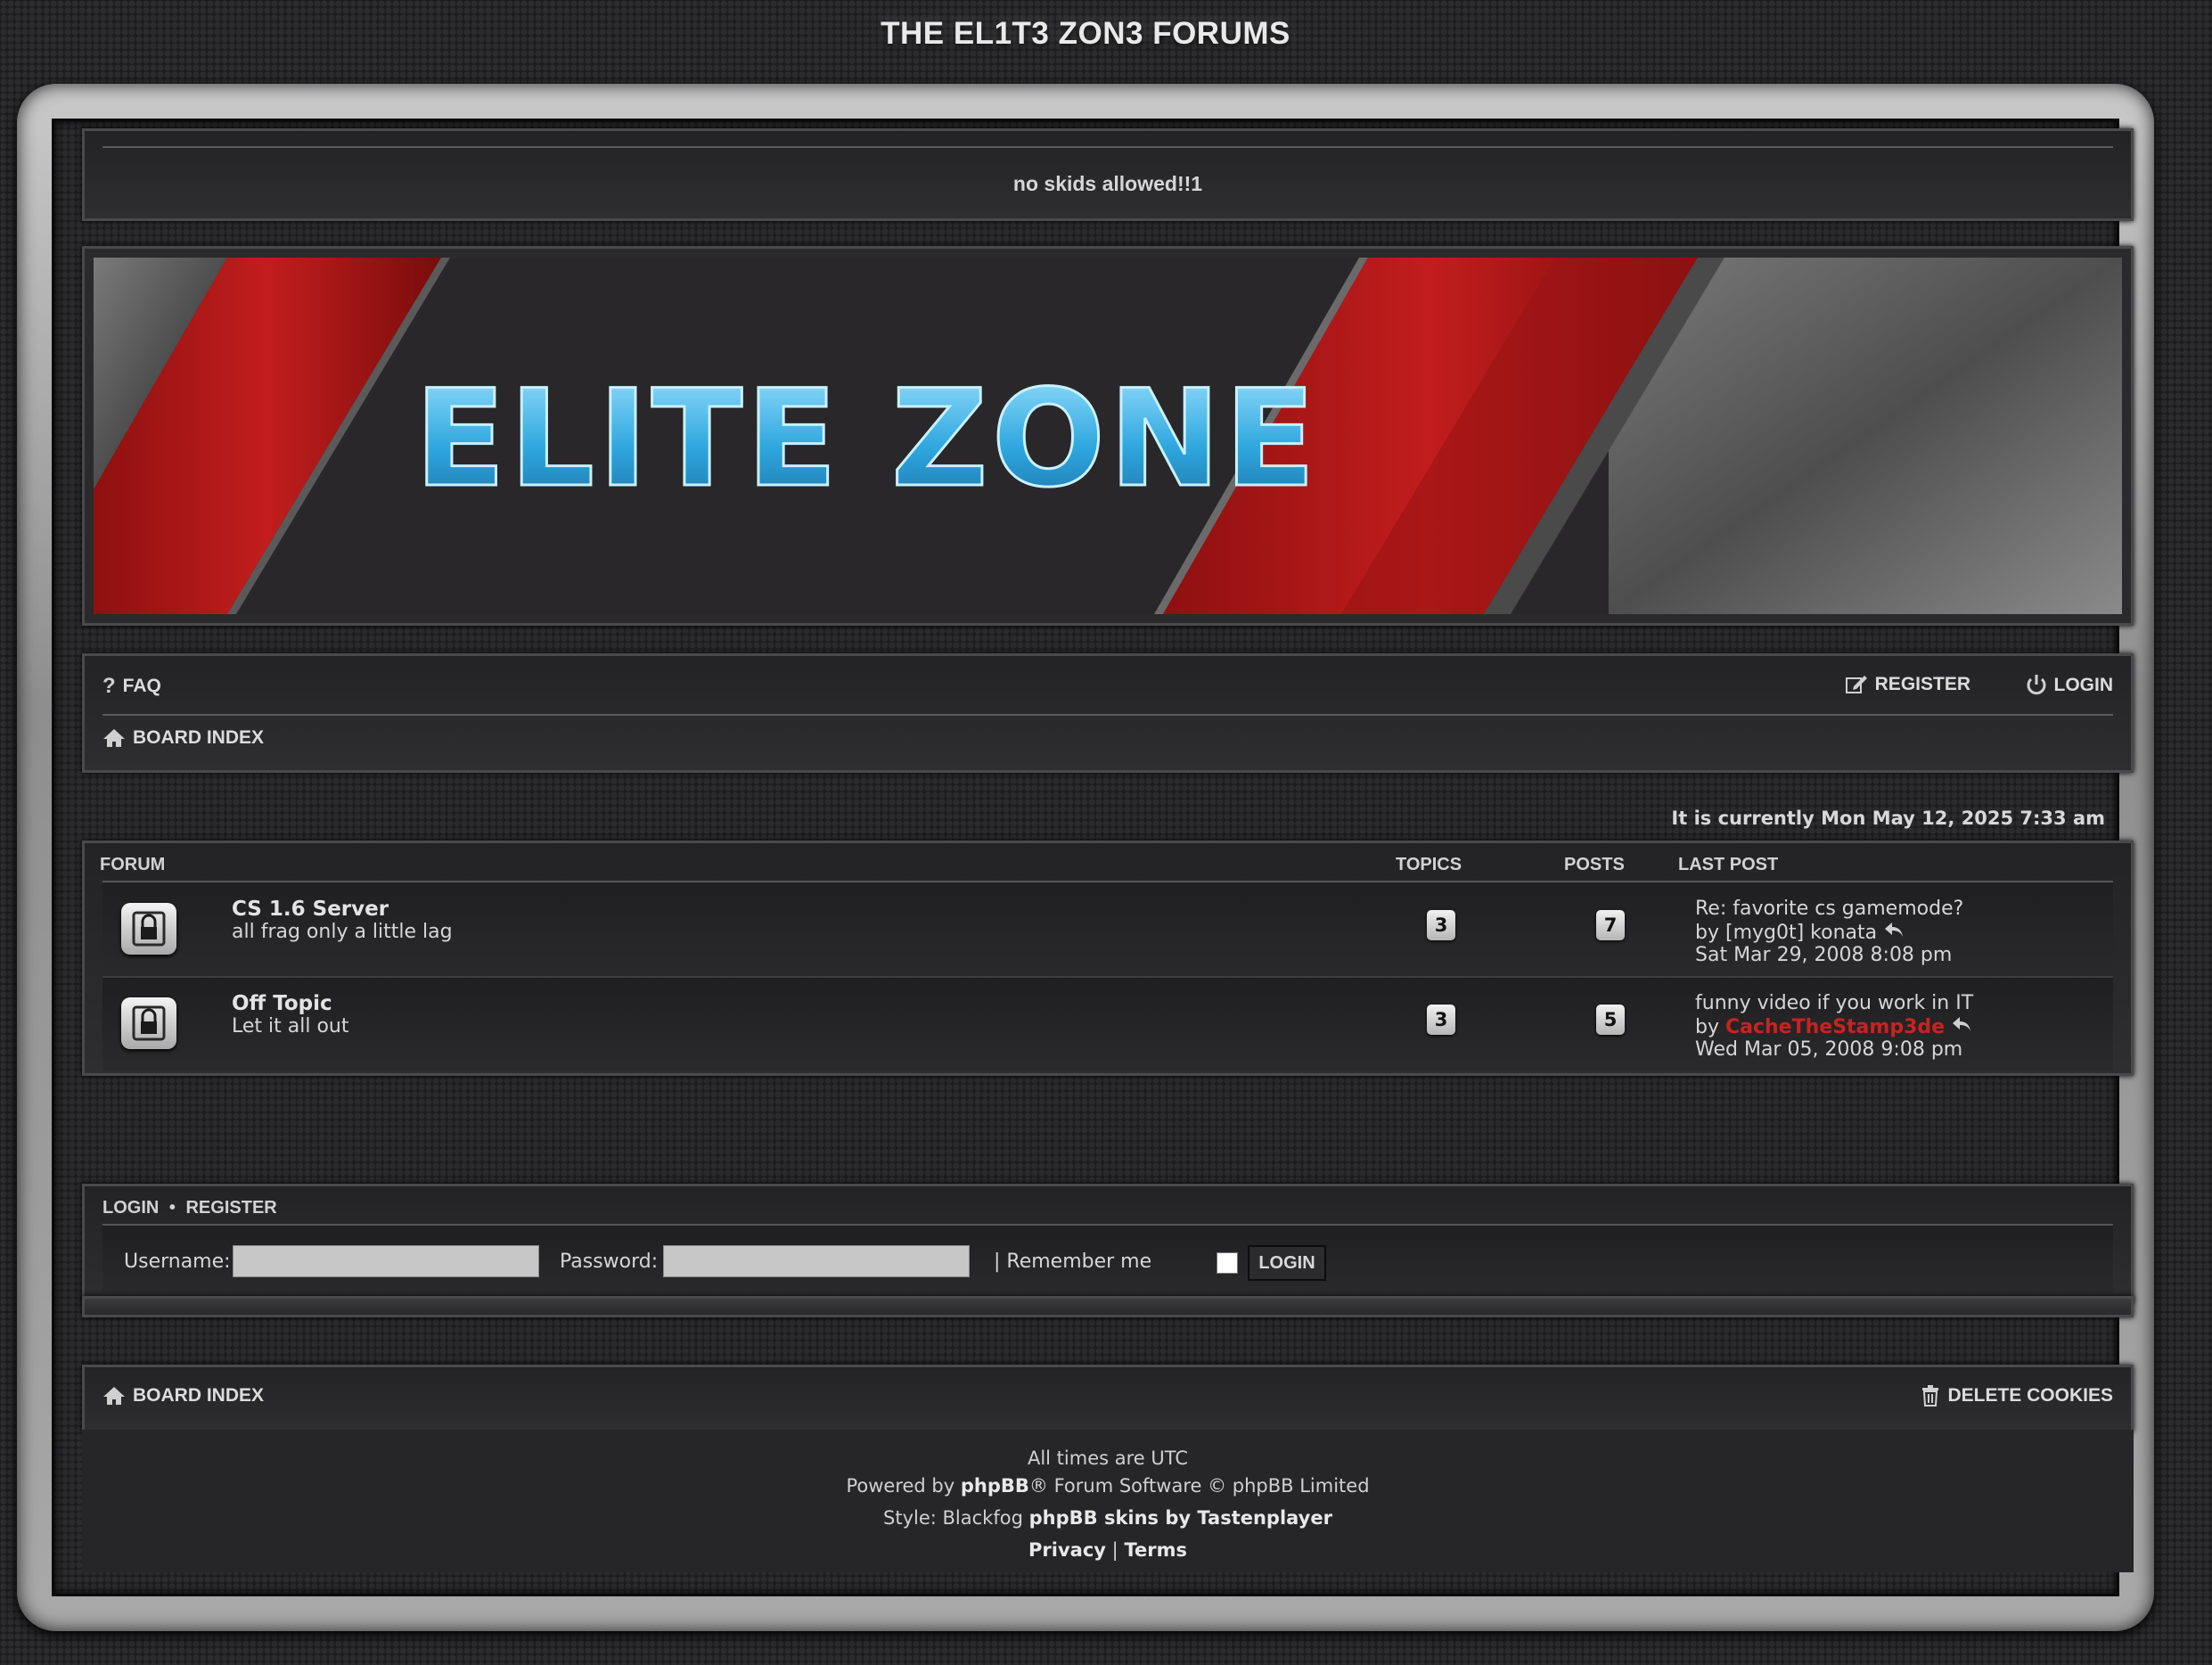  I want to click on register-label: REGISTER, so click(1922, 684).